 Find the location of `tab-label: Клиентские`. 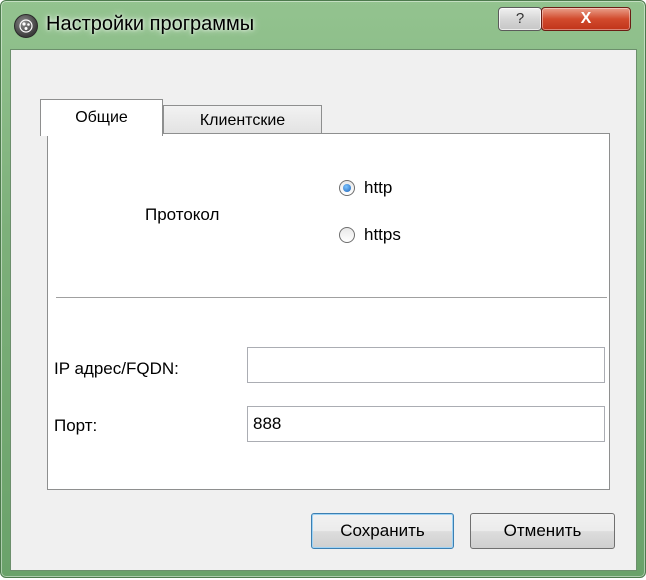

tab-label: Клиентские is located at coordinates (242, 120).